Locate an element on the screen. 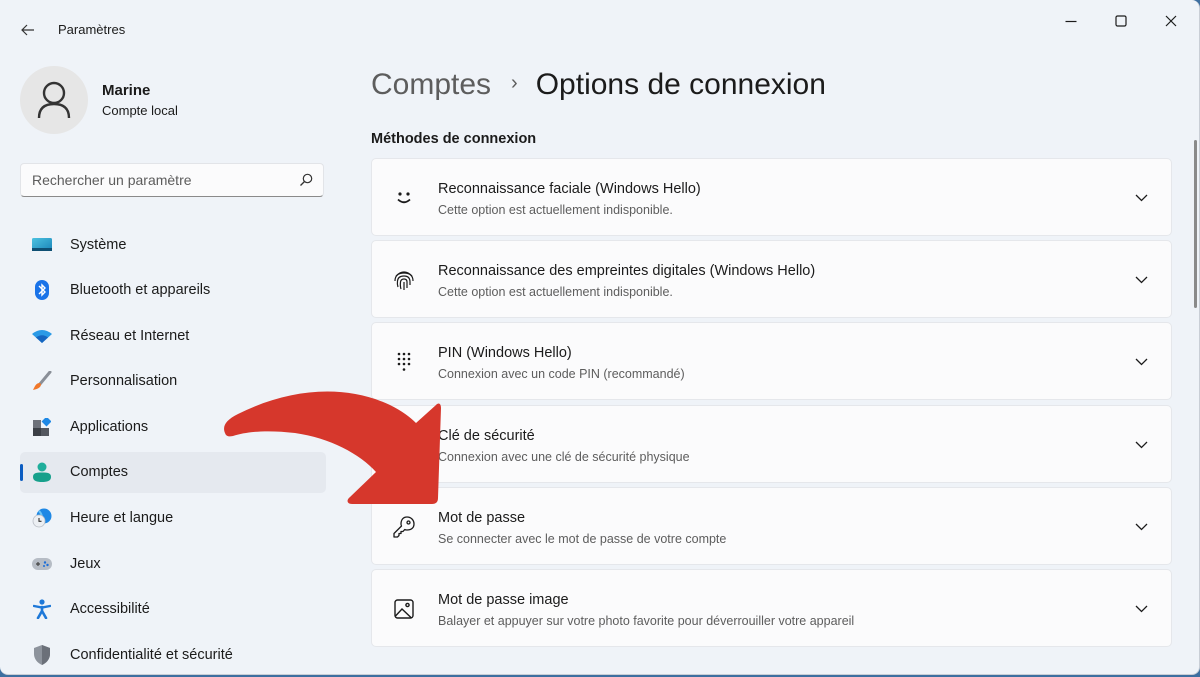  gamepad-icon is located at coordinates (42, 564).